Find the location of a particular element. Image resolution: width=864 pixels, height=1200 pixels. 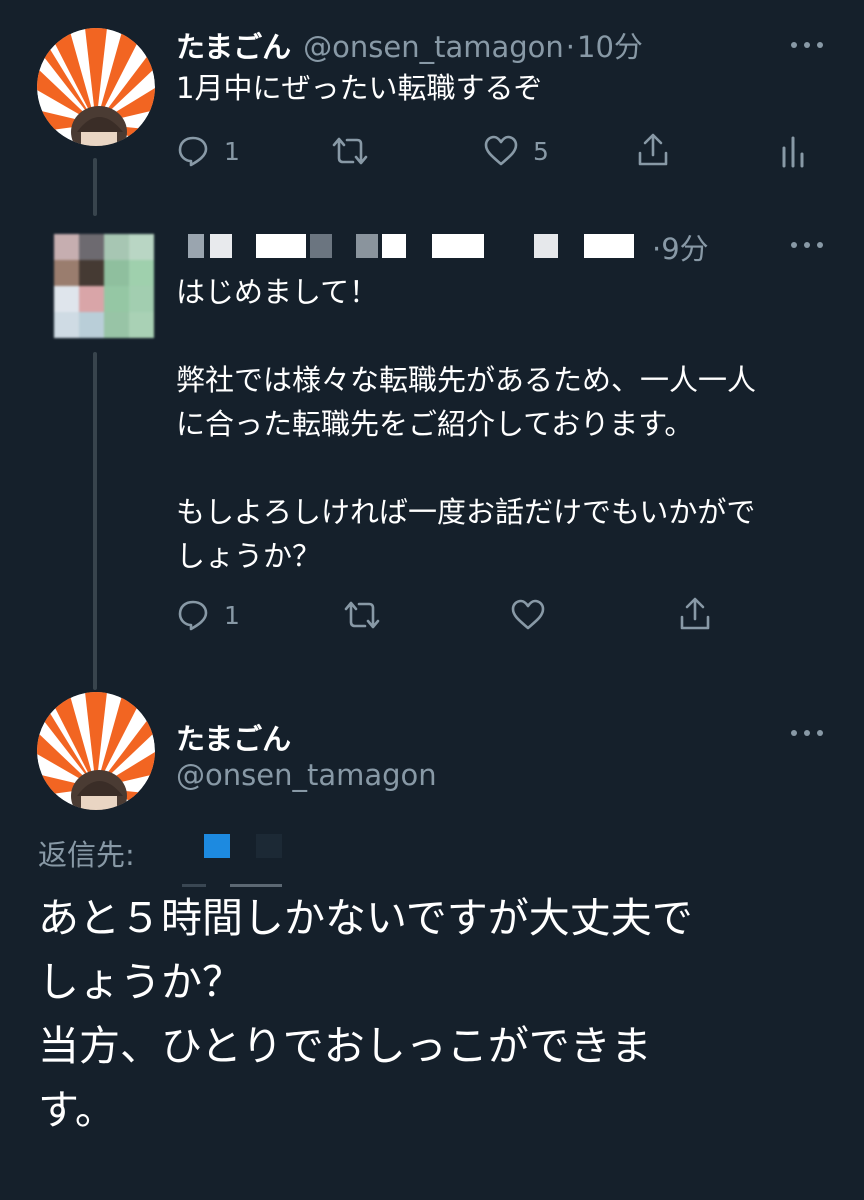

like-button is located at coordinates (528, 615).